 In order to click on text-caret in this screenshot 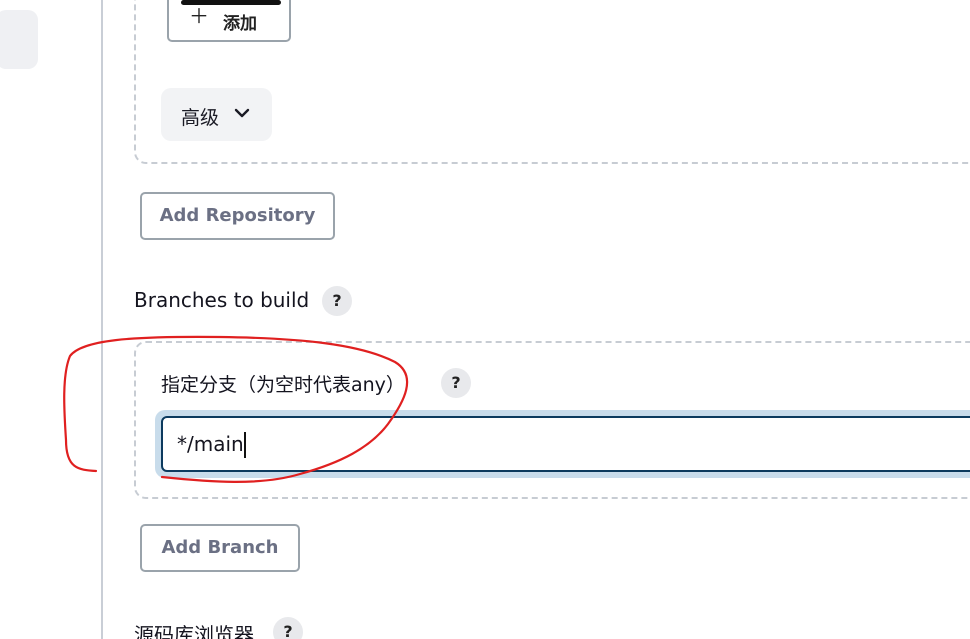, I will do `click(245, 445)`.